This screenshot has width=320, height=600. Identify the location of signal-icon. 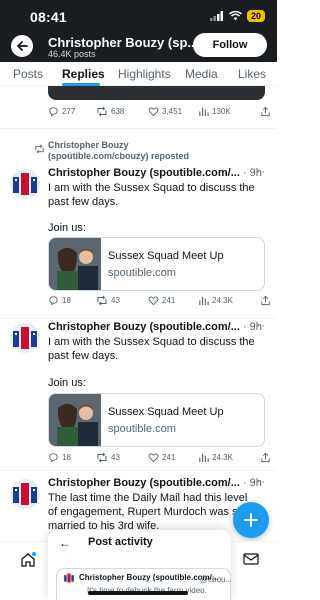
(216, 16).